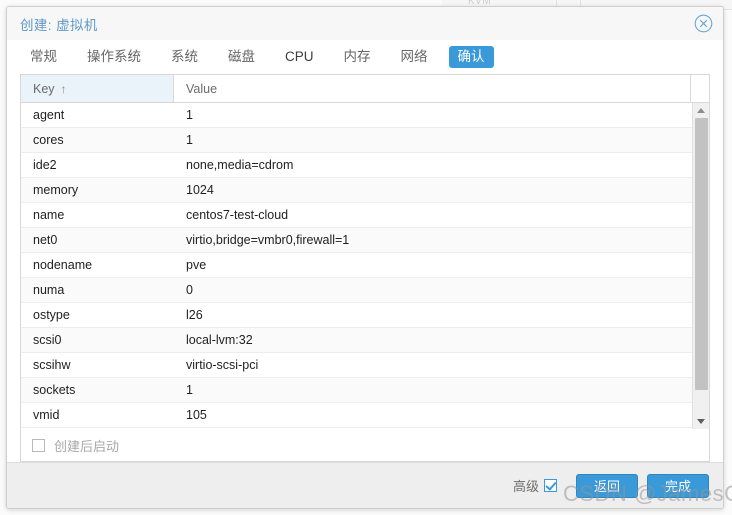  Describe the element at coordinates (701, 110) in the screenshot. I see `scroll-up-arrow-icon` at that location.